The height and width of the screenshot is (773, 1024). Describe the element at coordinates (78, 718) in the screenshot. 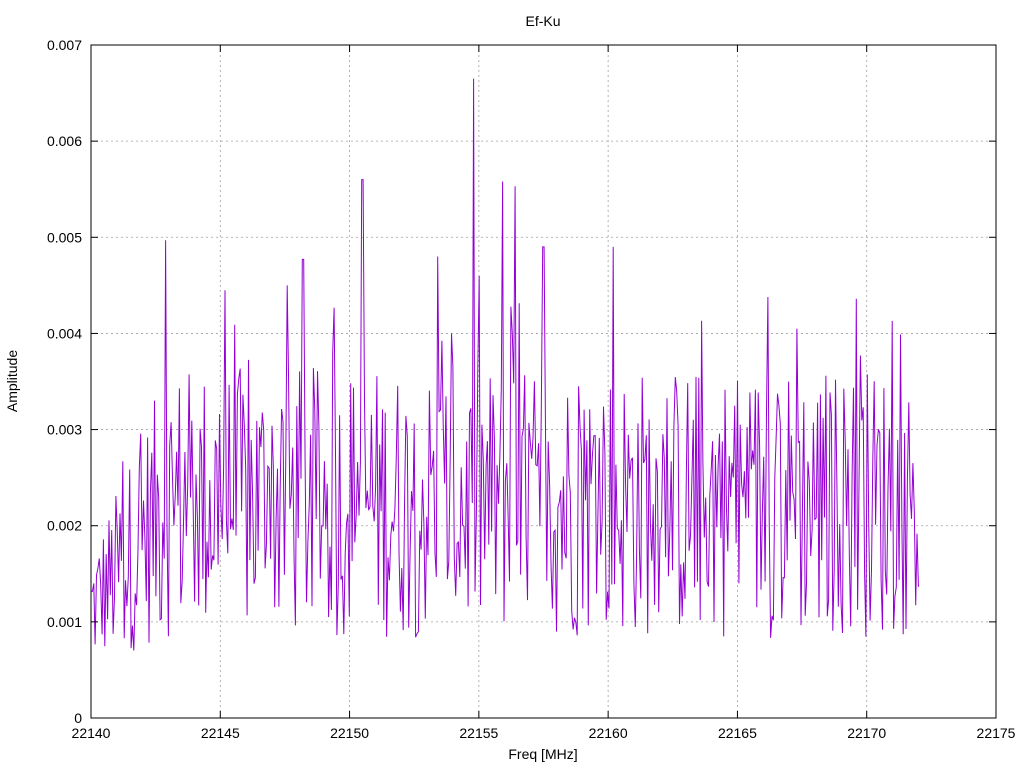

I see `y-tick-label: 0` at that location.